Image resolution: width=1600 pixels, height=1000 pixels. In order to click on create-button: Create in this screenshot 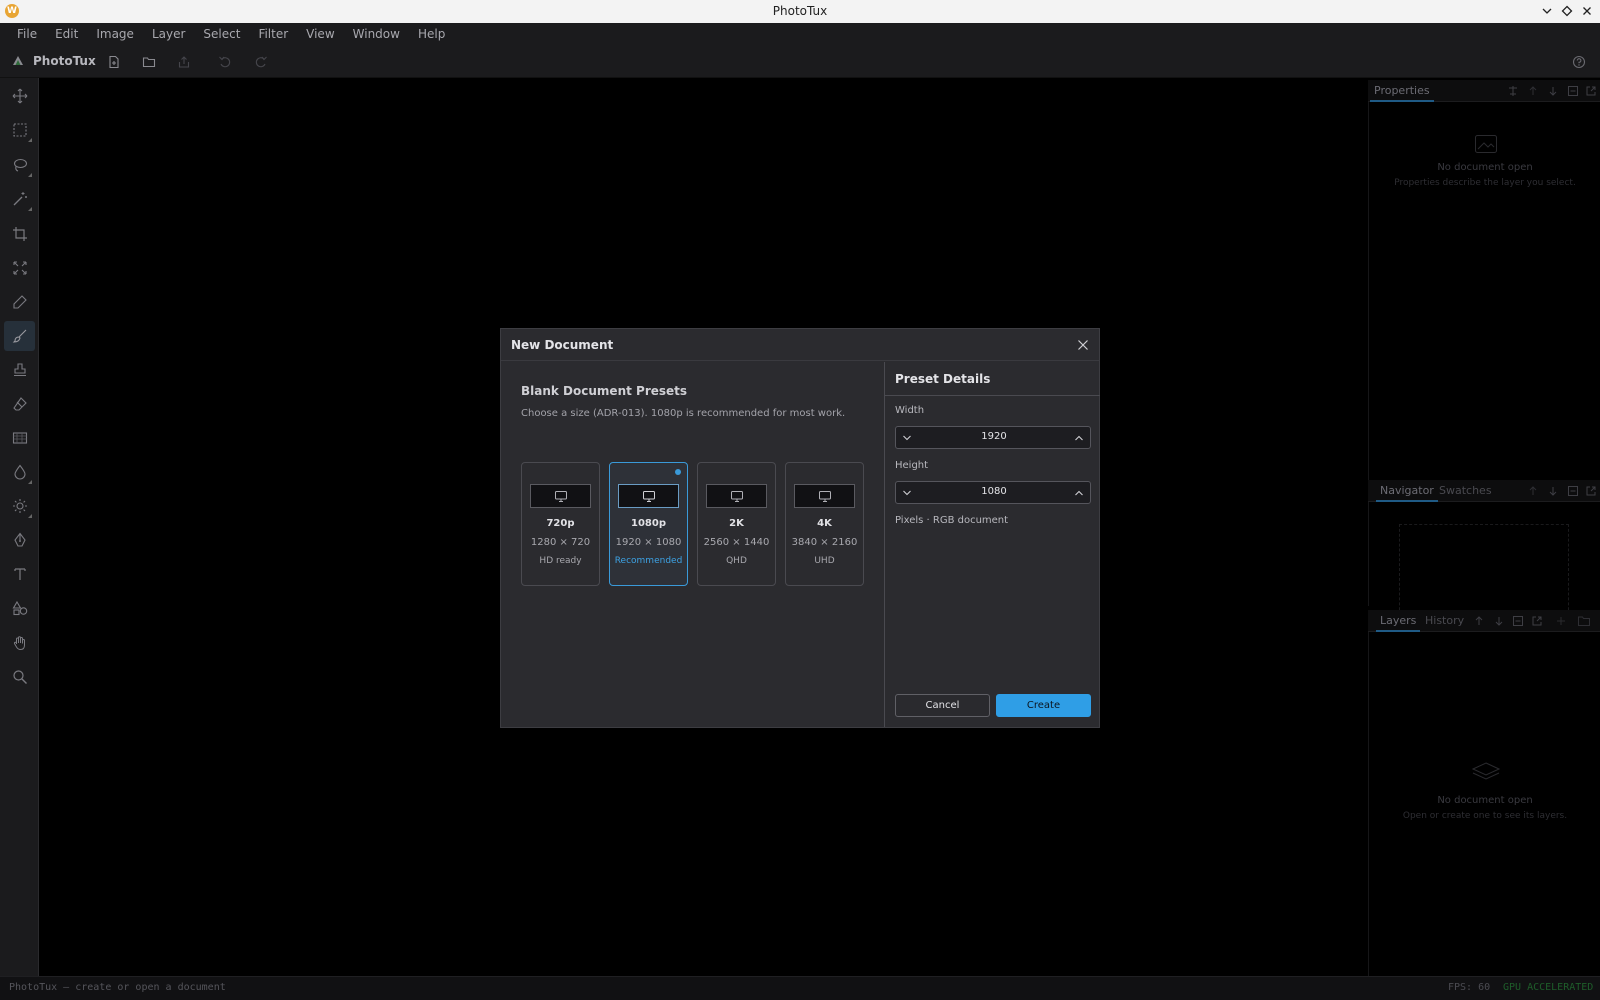, I will do `click(1043, 705)`.